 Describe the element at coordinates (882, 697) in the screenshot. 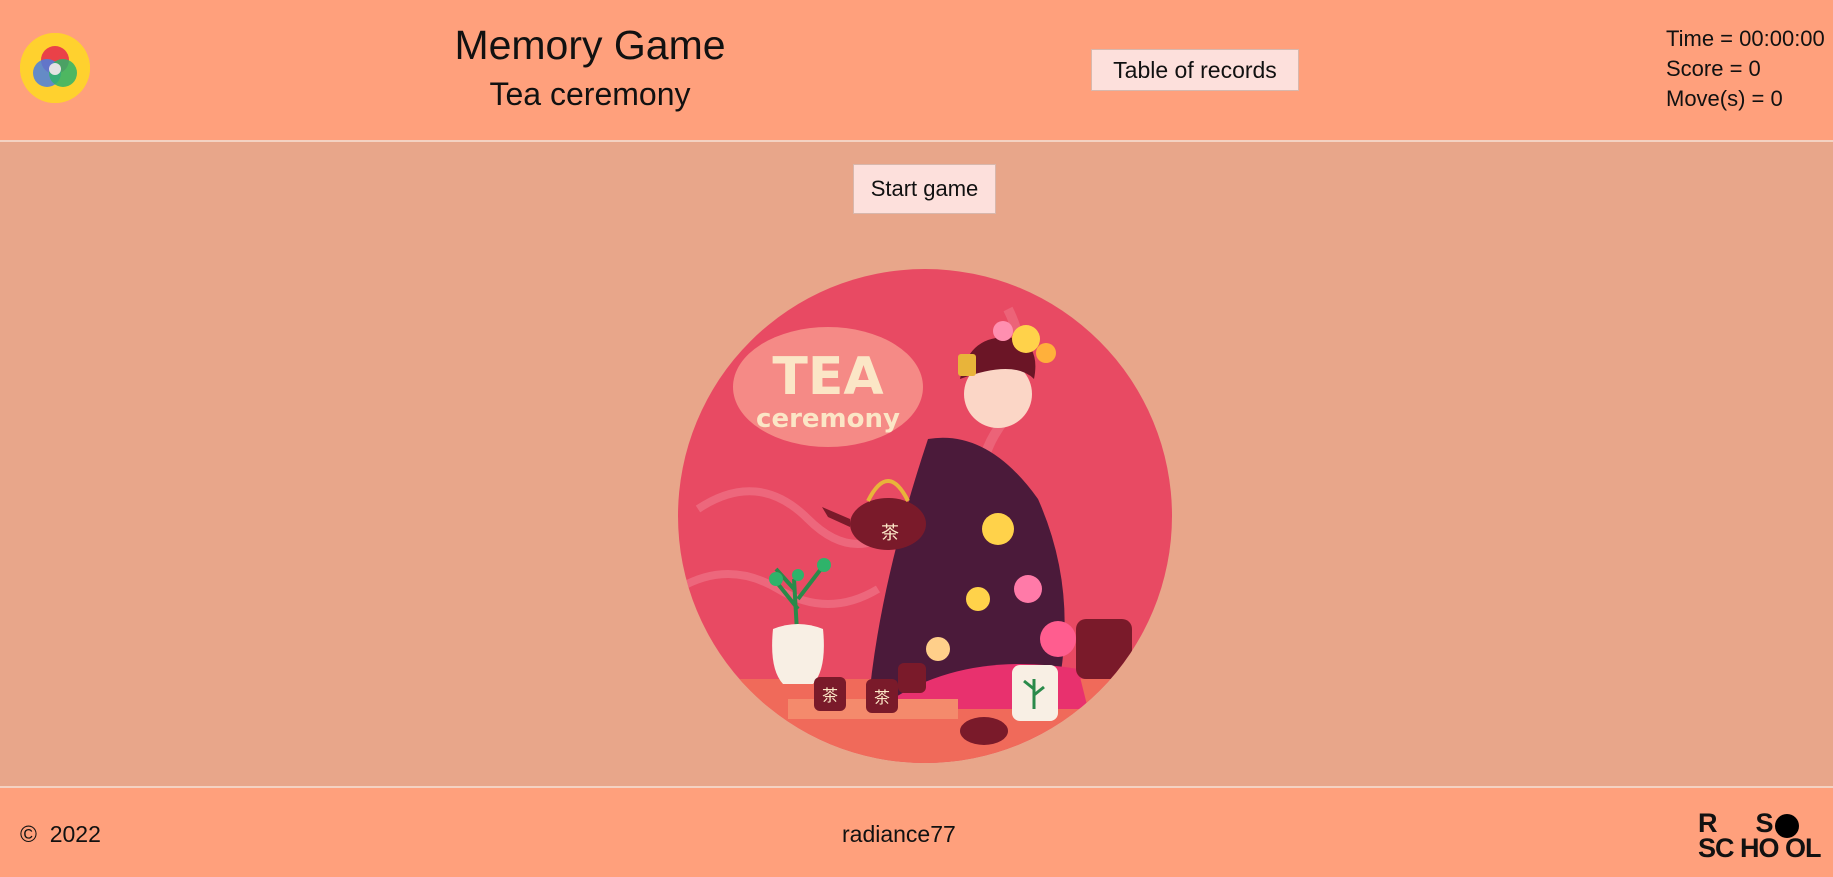

I see `cup-kanji-2: 茶` at that location.